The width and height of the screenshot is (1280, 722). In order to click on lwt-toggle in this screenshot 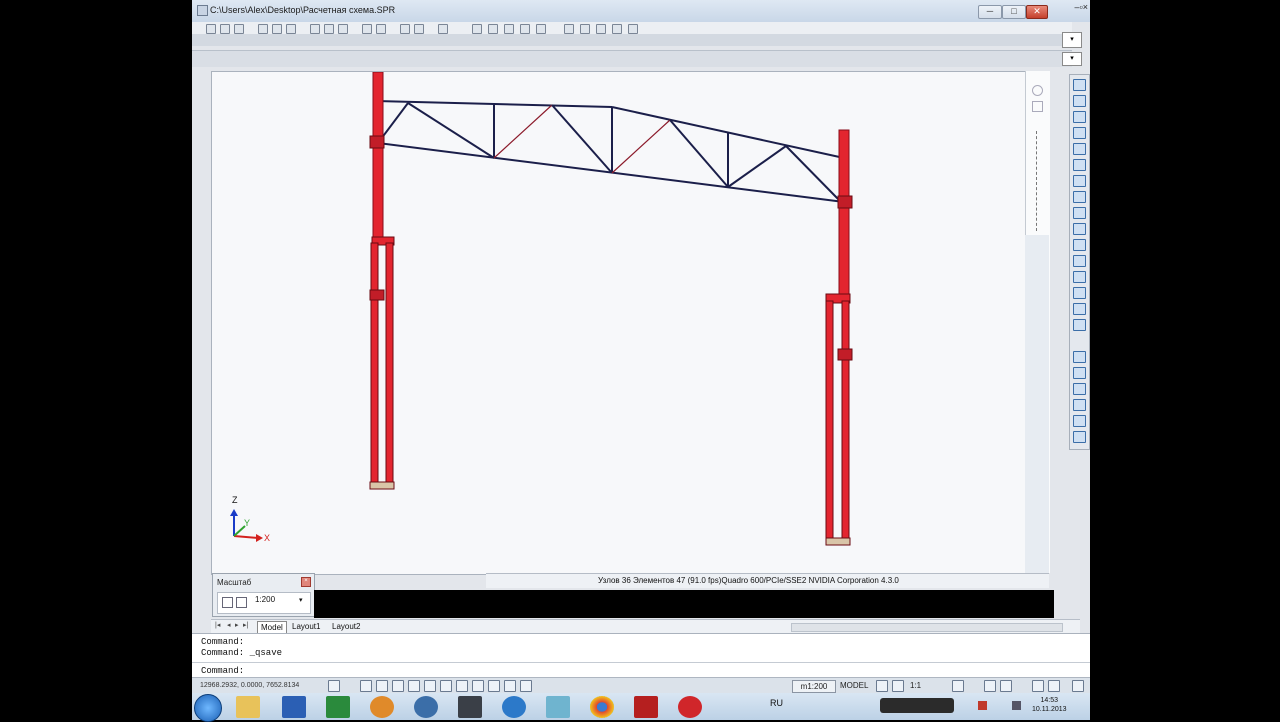, I will do `click(478, 686)`.